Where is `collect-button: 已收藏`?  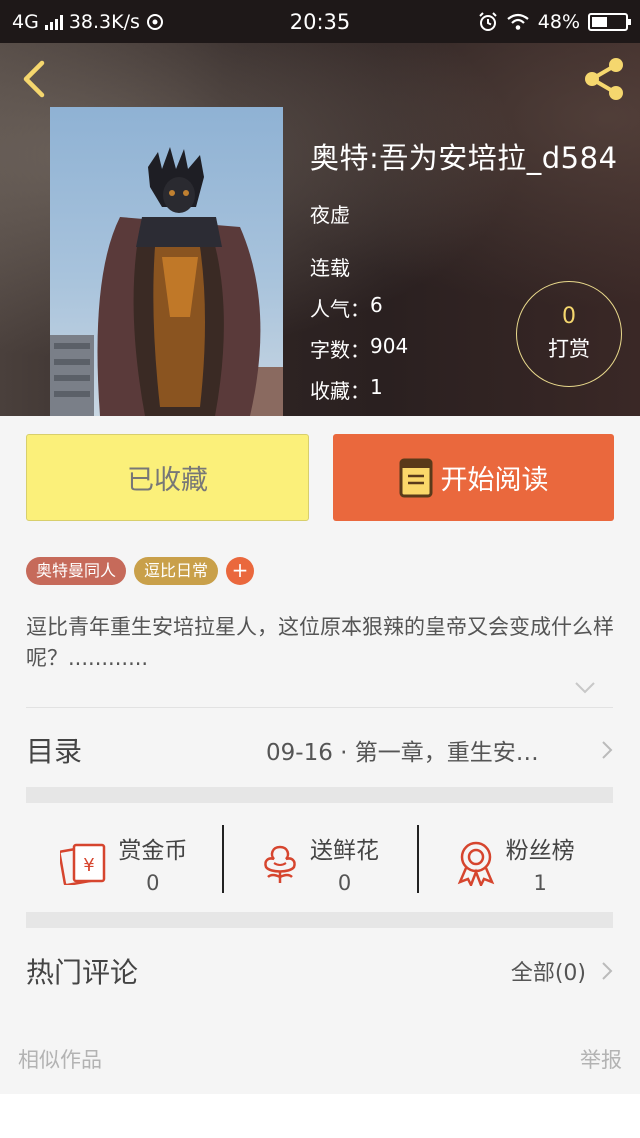
collect-button: 已收藏 is located at coordinates (167, 477).